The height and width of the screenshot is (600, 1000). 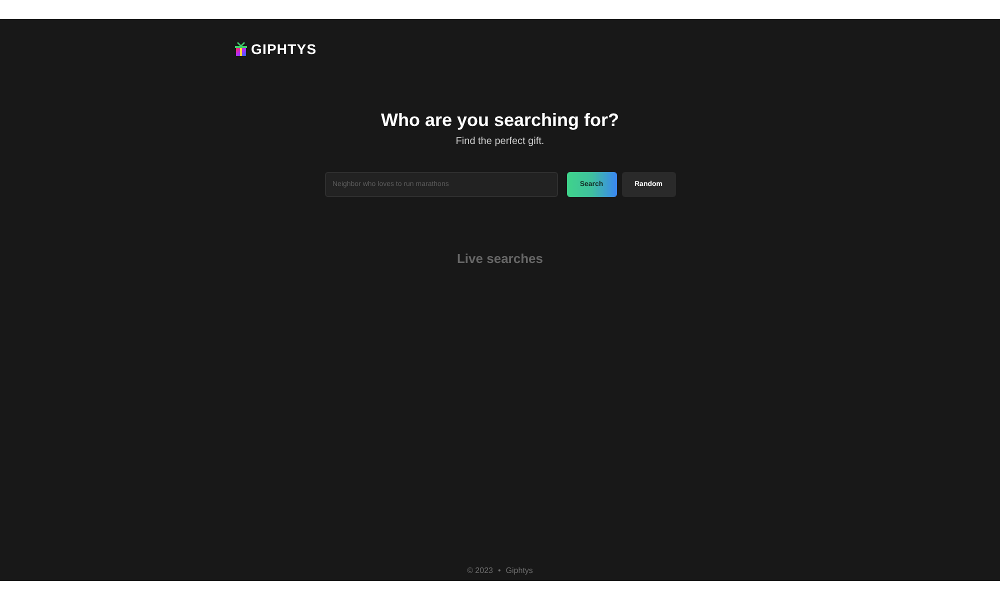 What do you see at coordinates (284, 49) in the screenshot?
I see `logo-text: GIPHTYS` at bounding box center [284, 49].